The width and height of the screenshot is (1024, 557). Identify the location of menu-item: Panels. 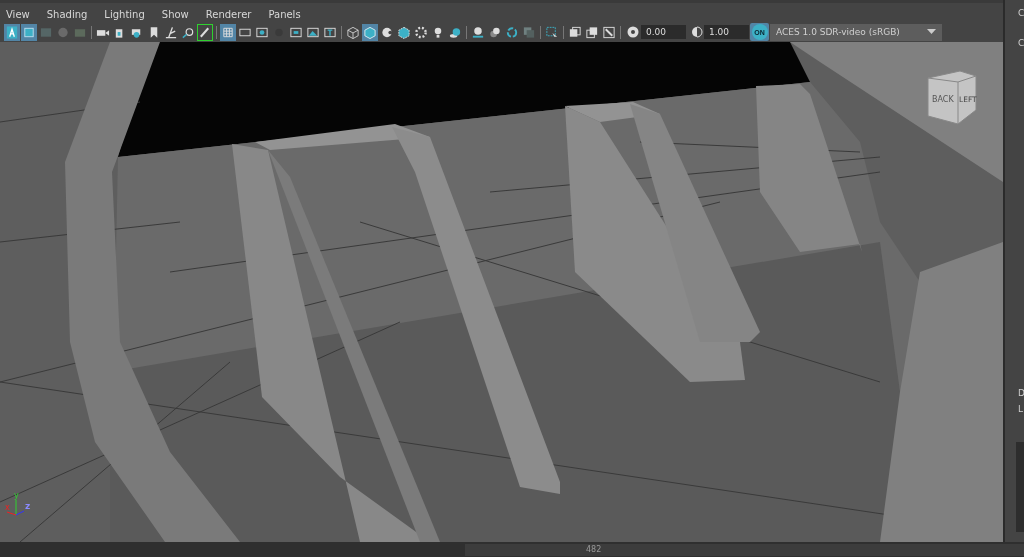
(288, 15).